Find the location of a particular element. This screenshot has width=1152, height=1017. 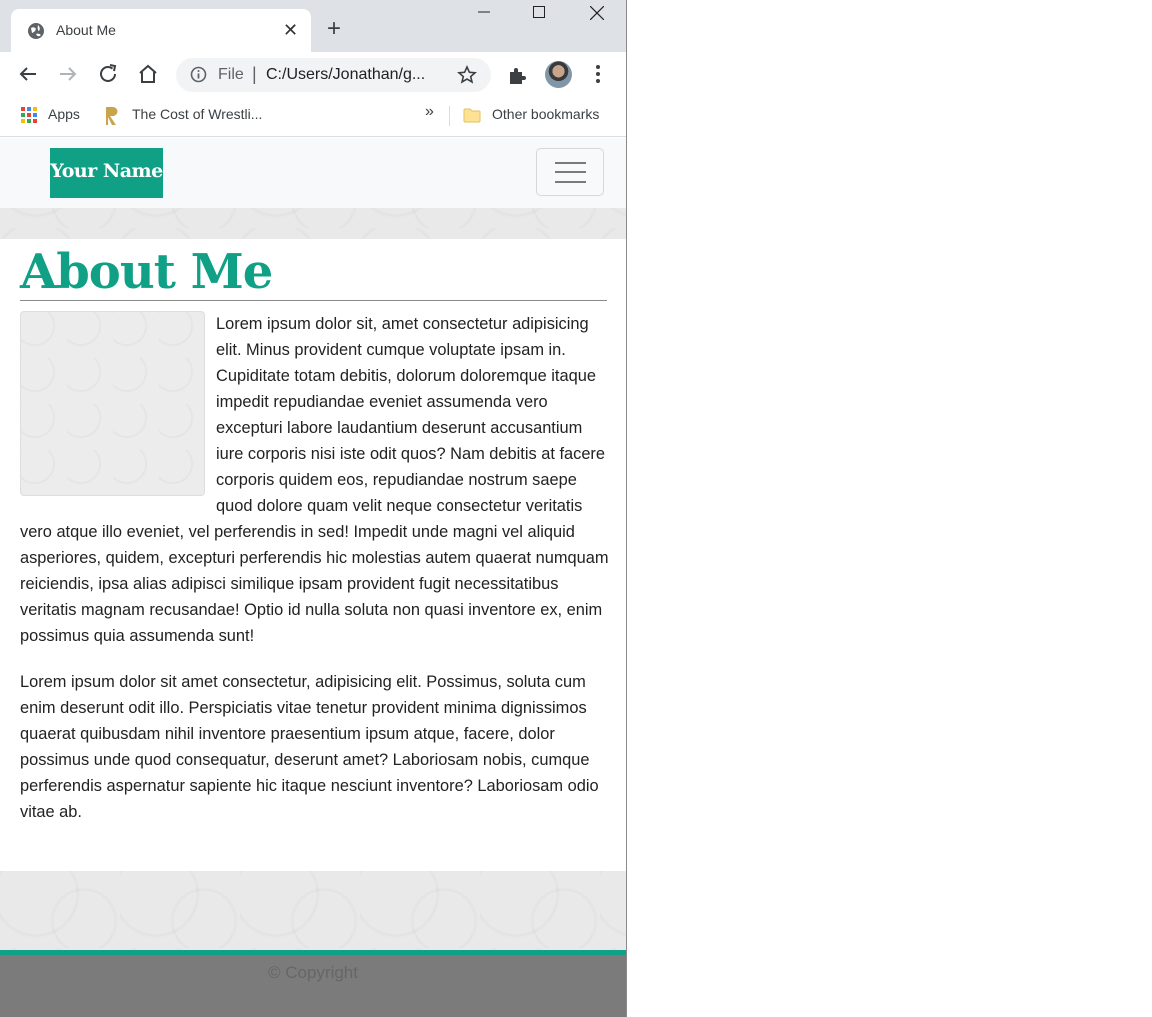

globe-icon is located at coordinates (36, 31).